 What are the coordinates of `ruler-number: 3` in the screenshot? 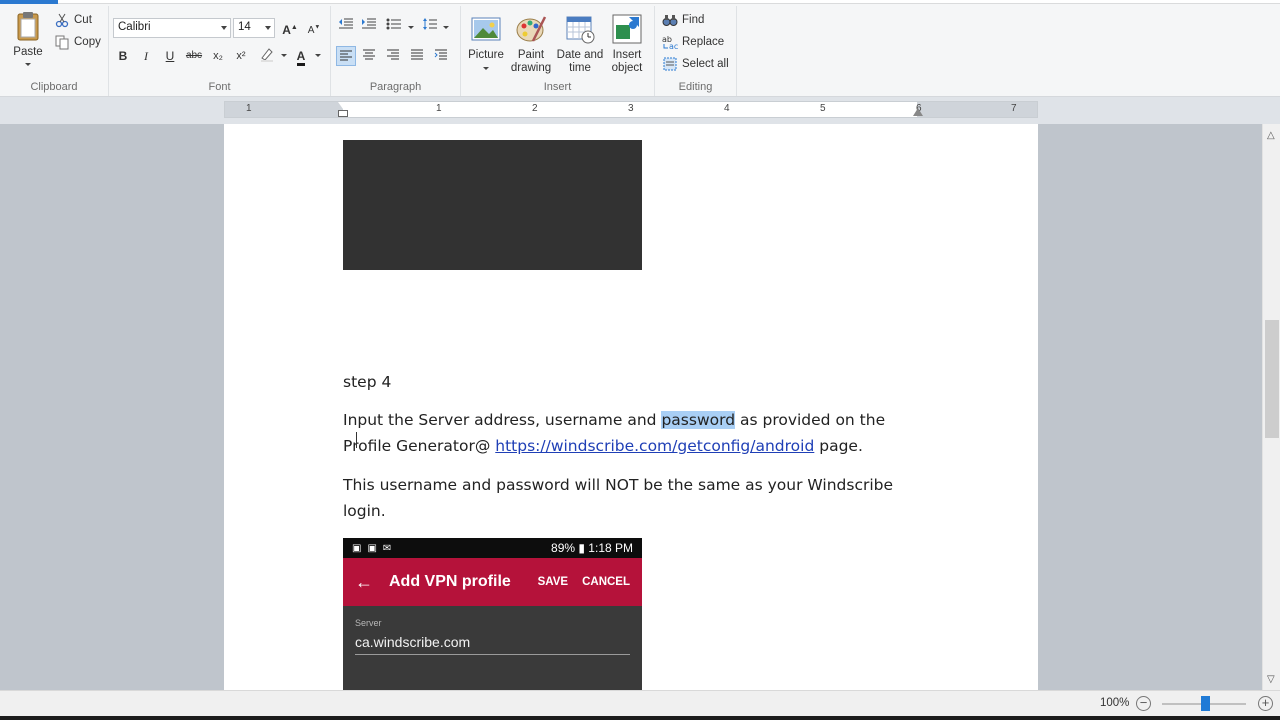 It's located at (631, 108).